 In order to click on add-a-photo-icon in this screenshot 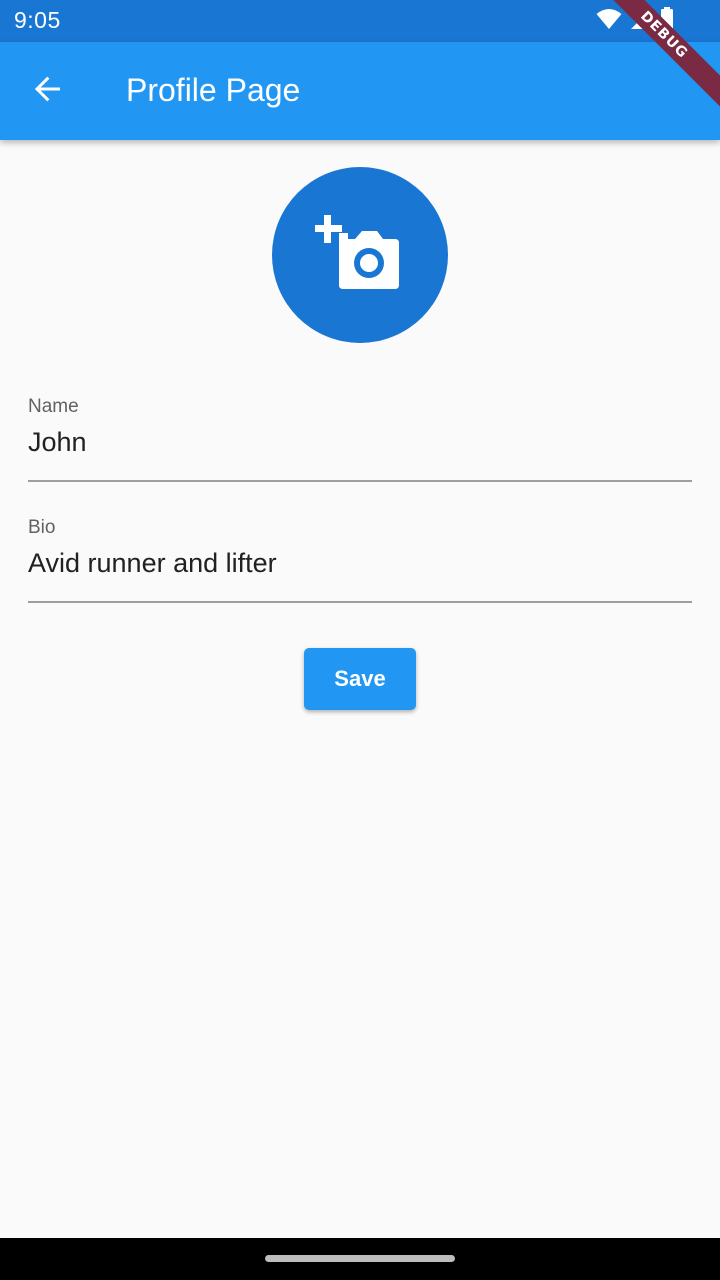, I will do `click(359, 255)`.